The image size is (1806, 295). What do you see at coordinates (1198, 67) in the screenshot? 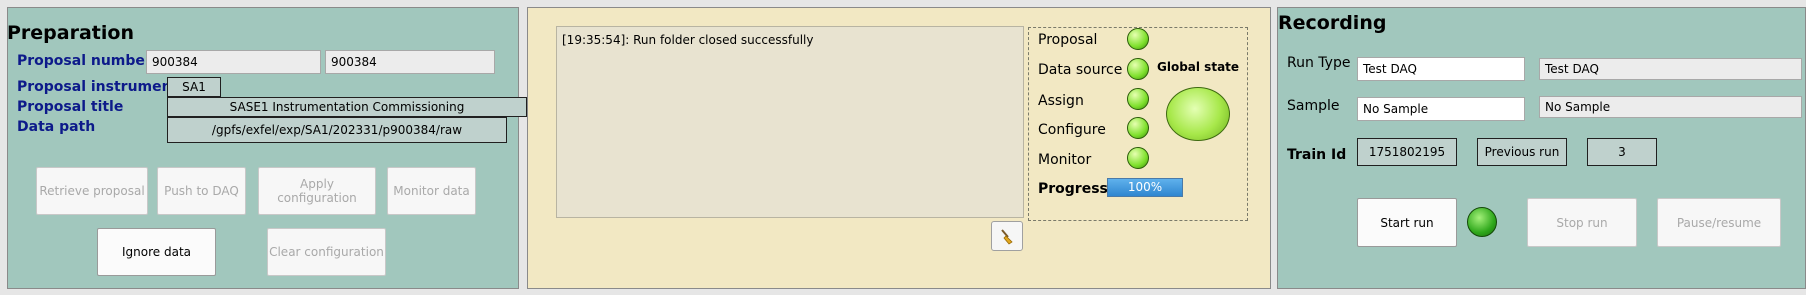
I see `global-state-label: Global state` at bounding box center [1198, 67].